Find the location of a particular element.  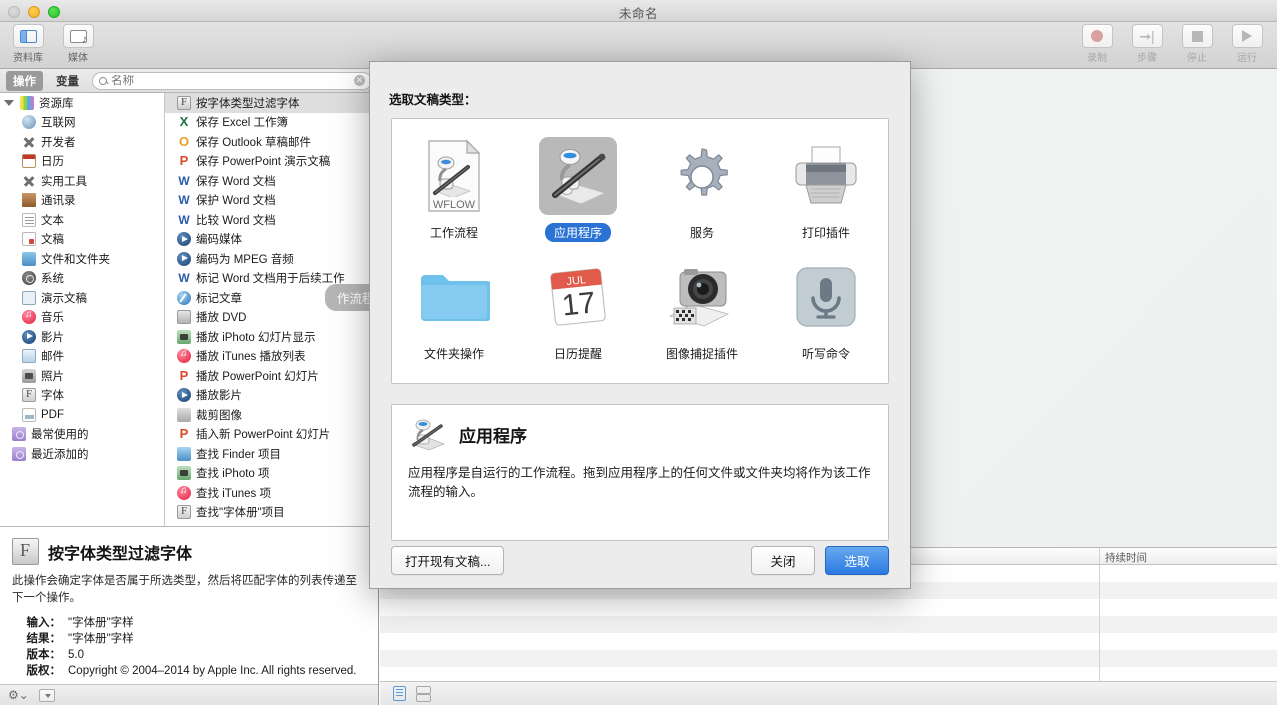

choose-button: 选取 is located at coordinates (857, 560).